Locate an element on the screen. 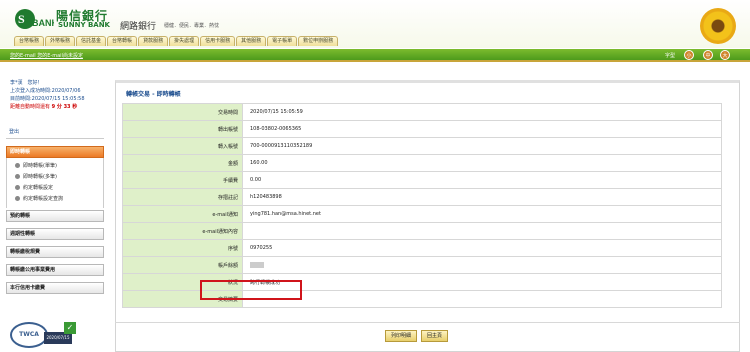  tab-credit-card: 信用卡服務 is located at coordinates (218, 41).